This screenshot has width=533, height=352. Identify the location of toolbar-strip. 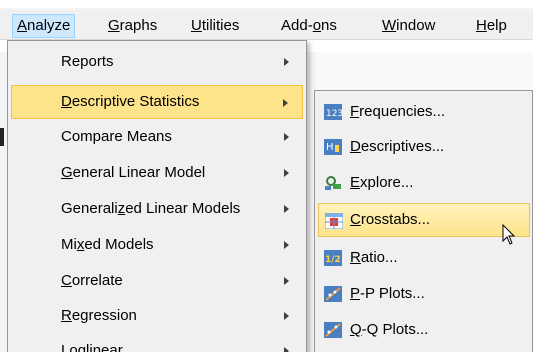
(424, 91).